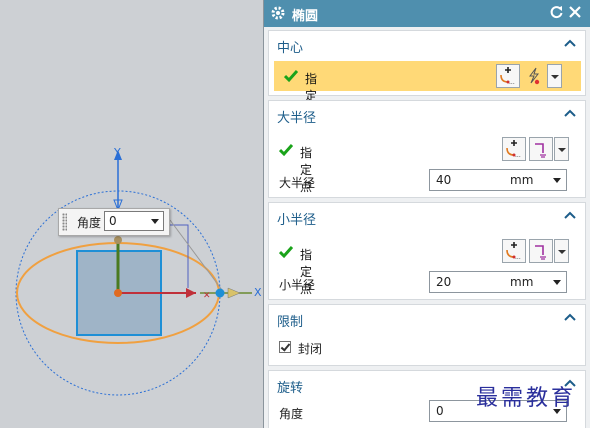  I want to click on minor-radius-label: 小半径, so click(297, 285).